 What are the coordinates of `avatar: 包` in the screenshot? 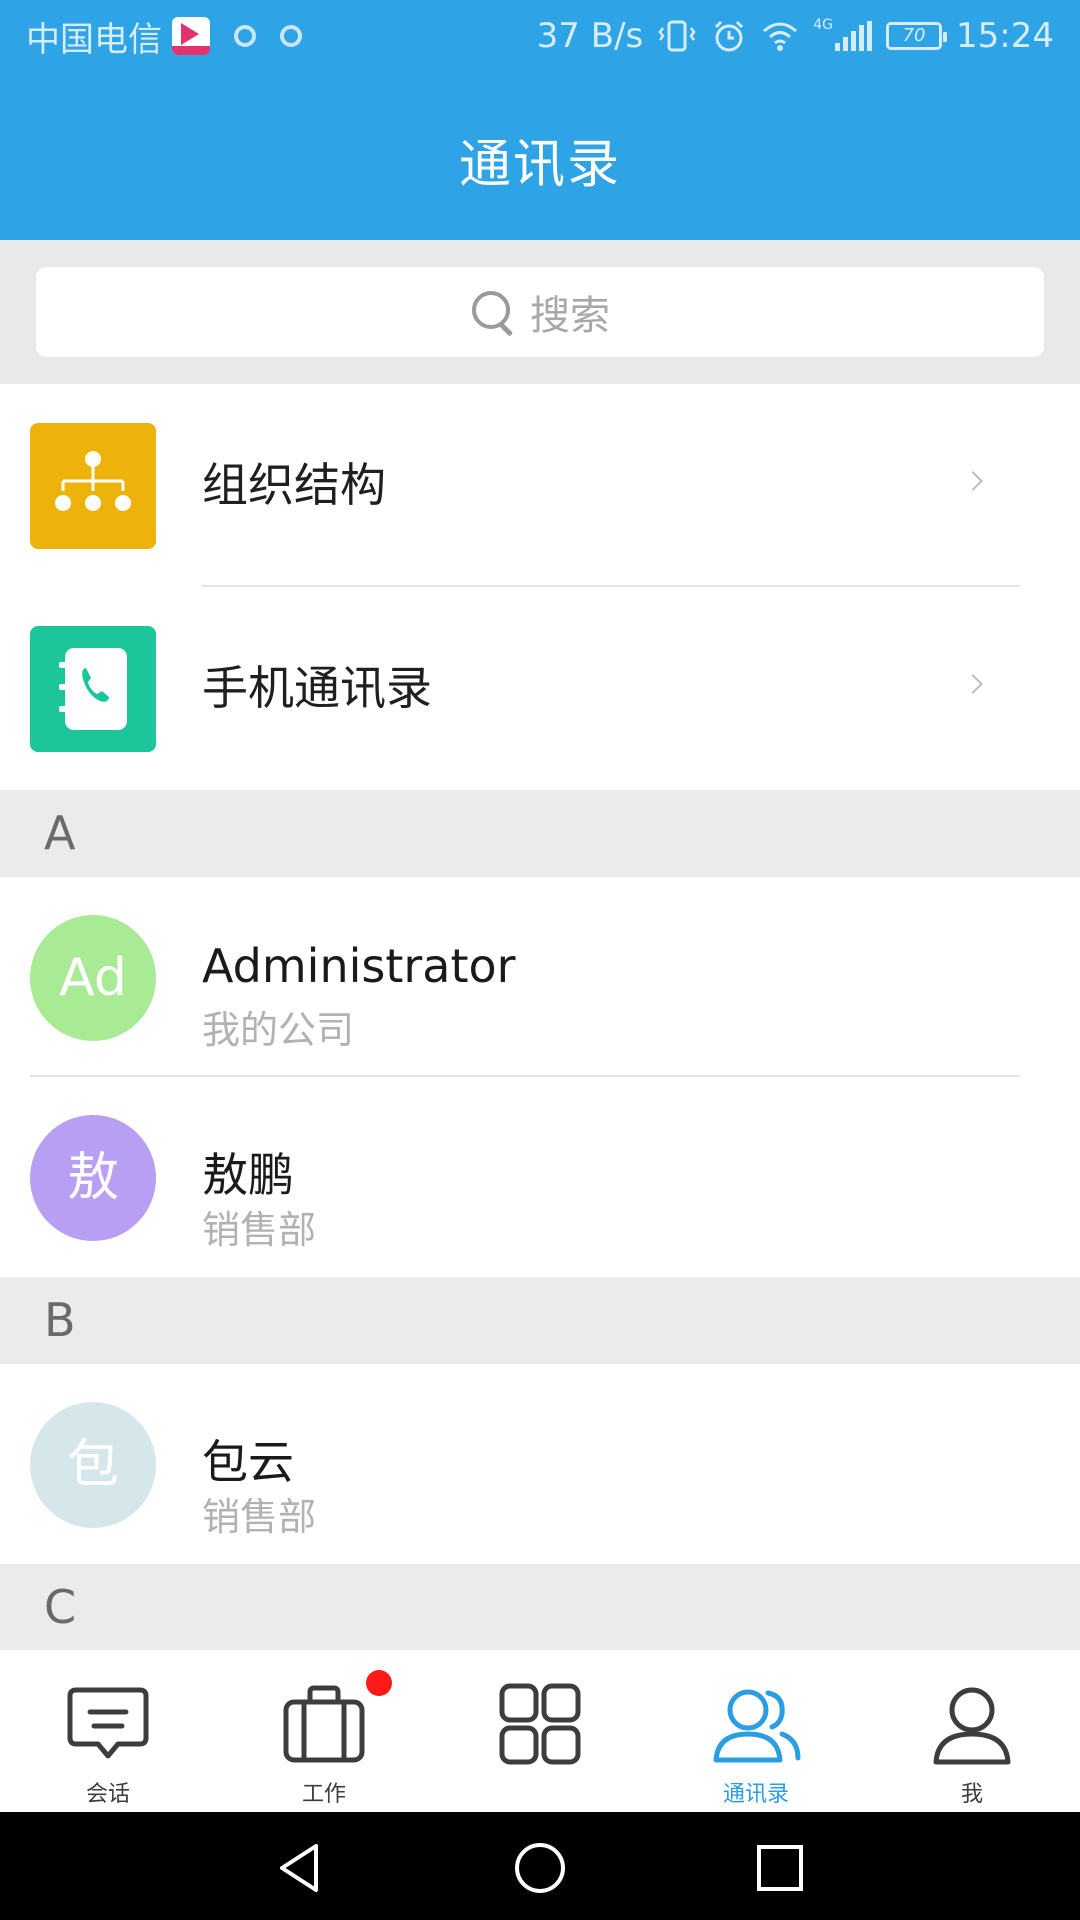 It's located at (93, 1465).